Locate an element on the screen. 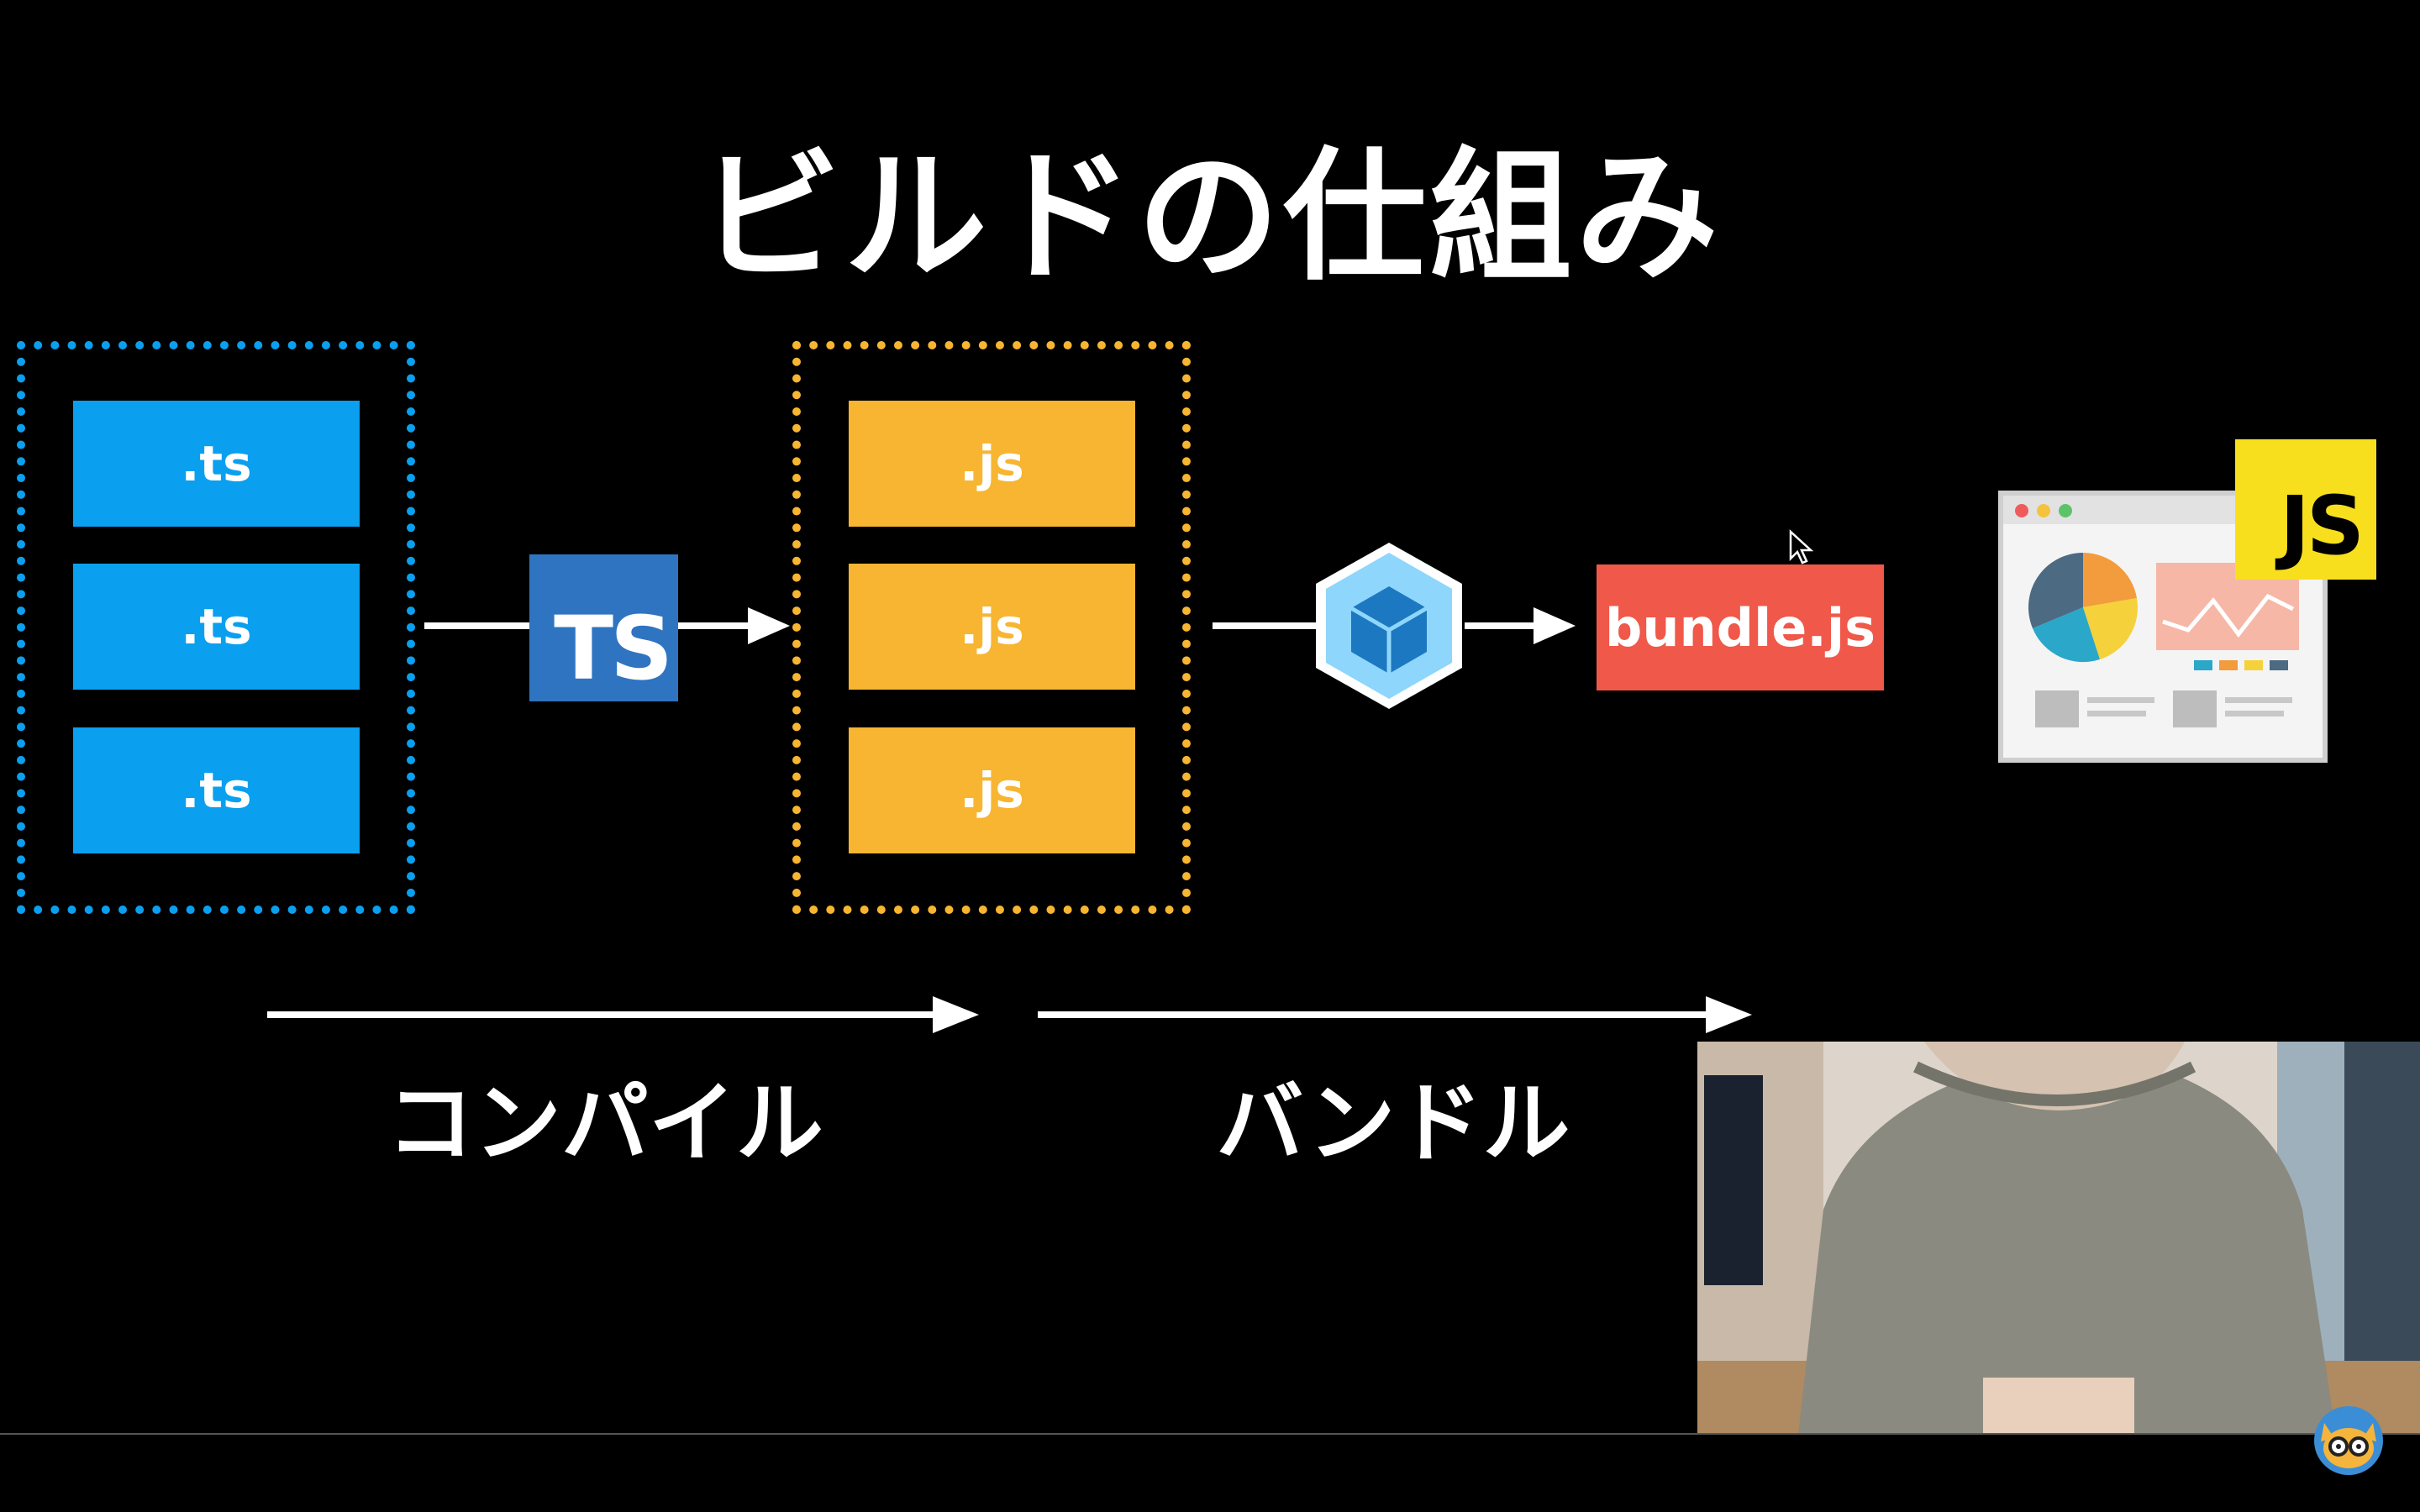 The width and height of the screenshot is (2420, 1512). video-bottom-divider is located at coordinates (1210, 1434).